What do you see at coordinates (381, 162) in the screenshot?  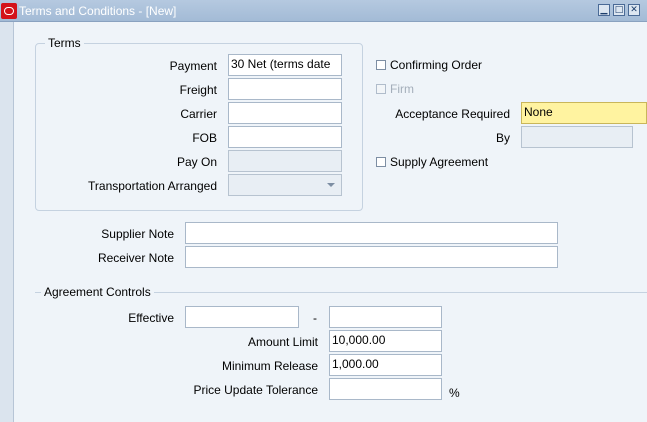 I see `supply-agreement-checkbox` at bounding box center [381, 162].